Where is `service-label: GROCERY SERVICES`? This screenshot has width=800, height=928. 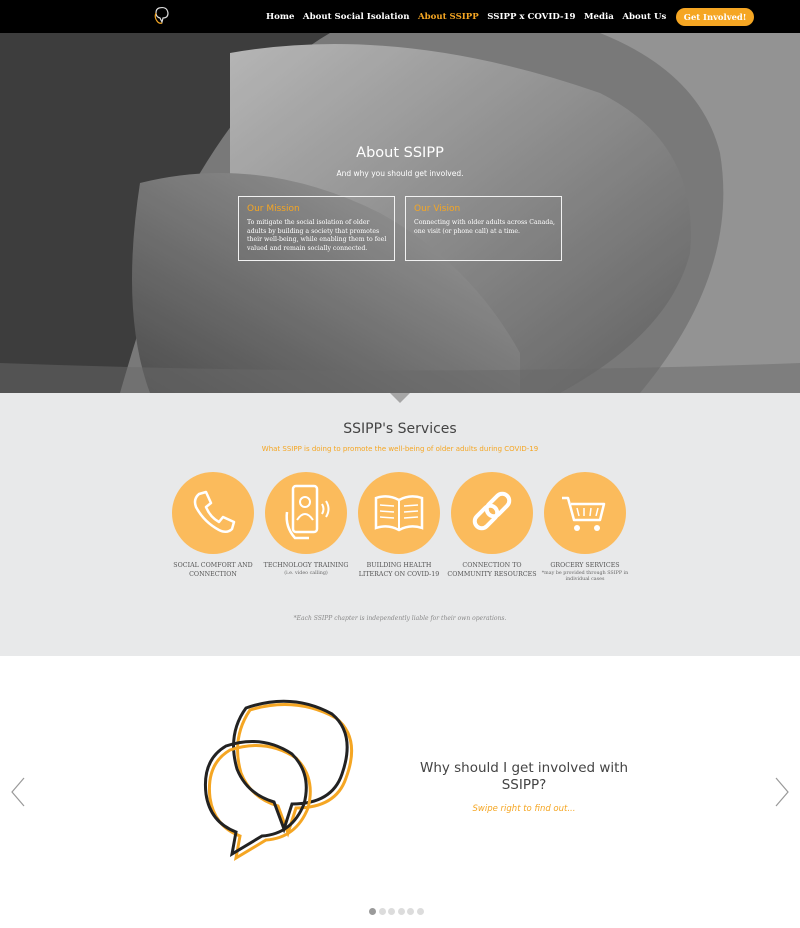
service-label: GROCERY SERVICES is located at coordinates (585, 565).